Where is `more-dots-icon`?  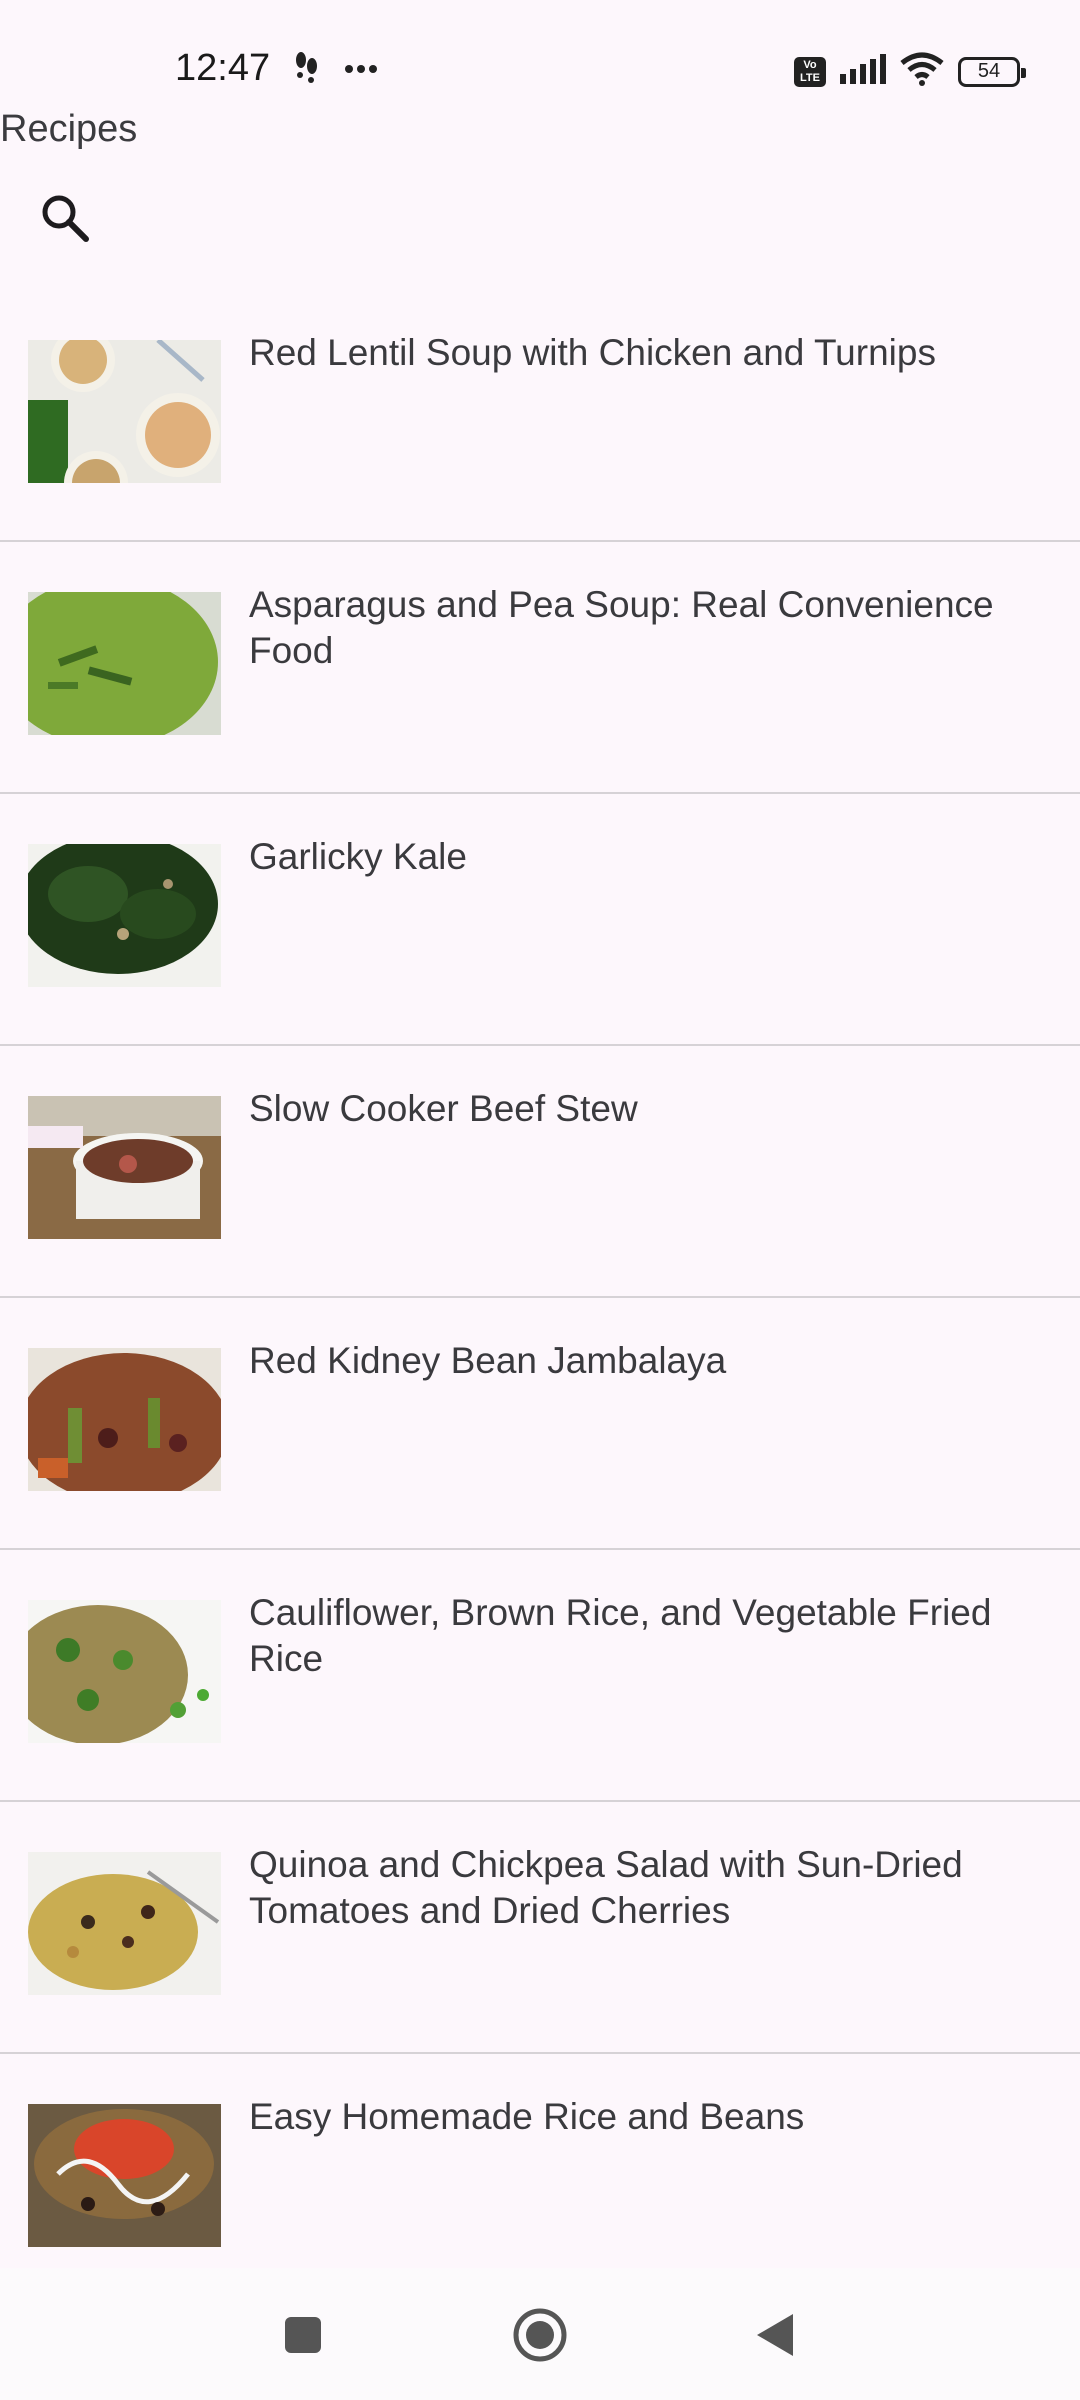
more-dots-icon is located at coordinates (361, 70).